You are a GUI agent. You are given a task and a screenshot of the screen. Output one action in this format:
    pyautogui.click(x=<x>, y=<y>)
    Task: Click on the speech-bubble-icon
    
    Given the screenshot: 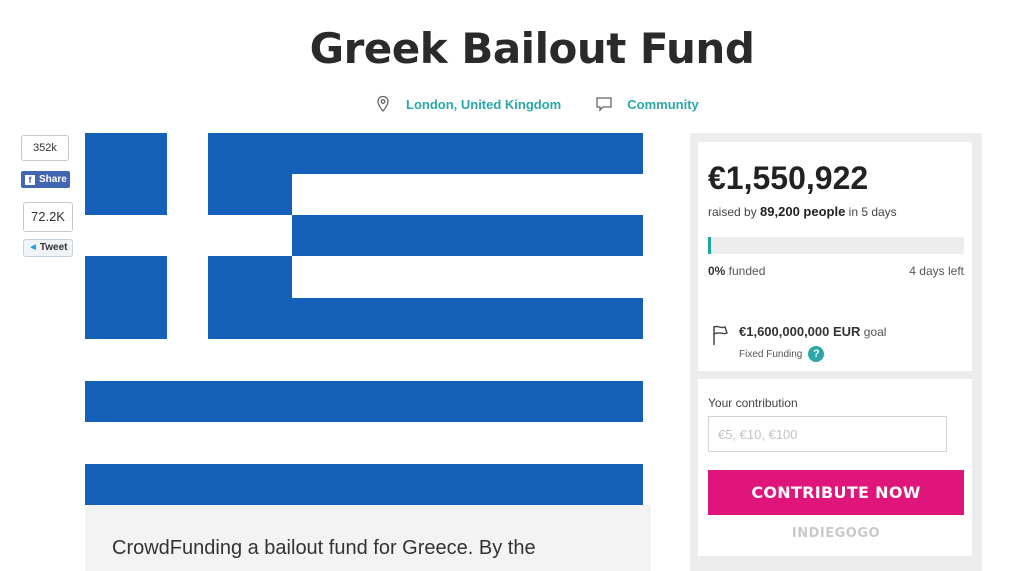 What is the action you would take?
    pyautogui.click(x=604, y=104)
    